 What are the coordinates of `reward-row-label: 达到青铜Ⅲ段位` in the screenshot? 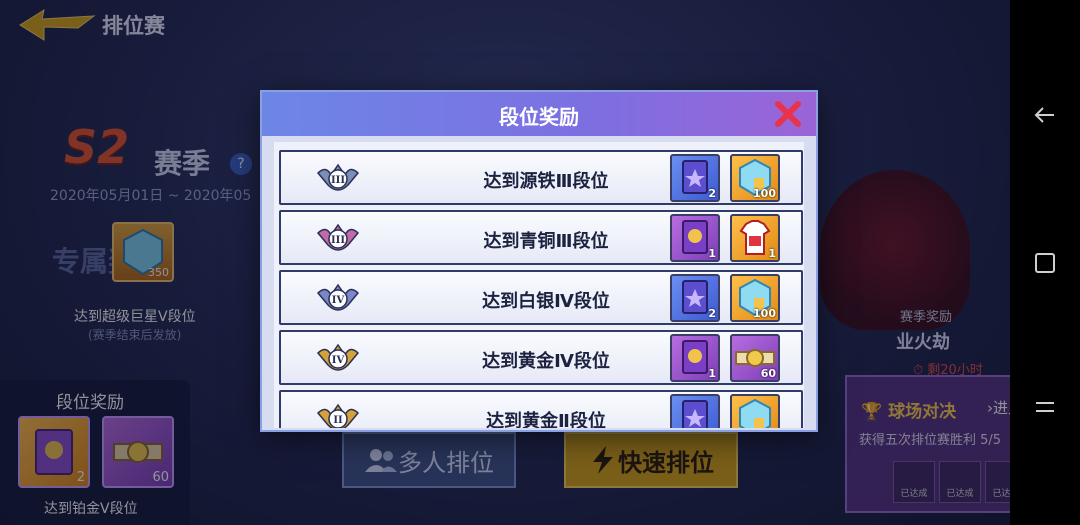 It's located at (546, 241).